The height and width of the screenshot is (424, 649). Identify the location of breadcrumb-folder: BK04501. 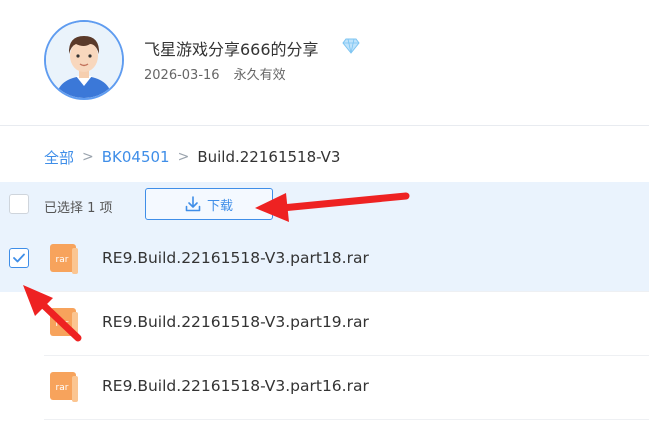
(136, 157).